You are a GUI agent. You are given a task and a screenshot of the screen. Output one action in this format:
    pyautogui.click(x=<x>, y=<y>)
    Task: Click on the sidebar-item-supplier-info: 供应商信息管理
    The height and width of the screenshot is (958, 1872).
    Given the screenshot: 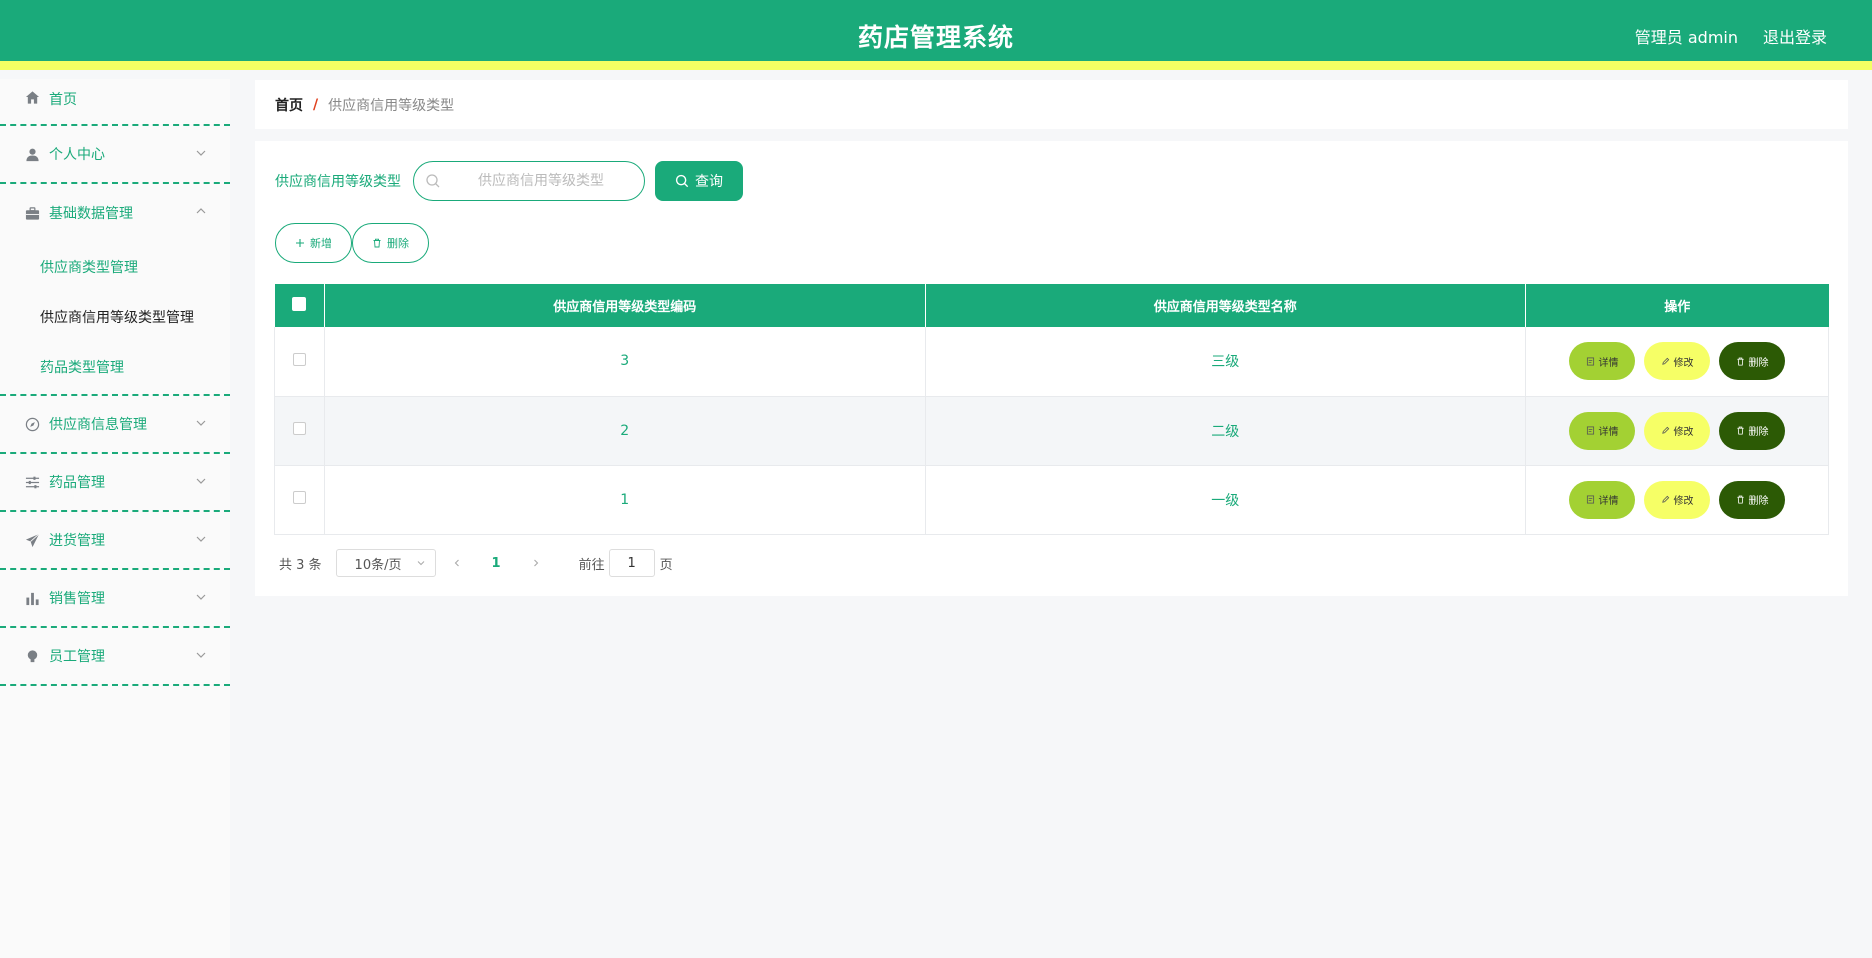 What is the action you would take?
    pyautogui.click(x=115, y=425)
    